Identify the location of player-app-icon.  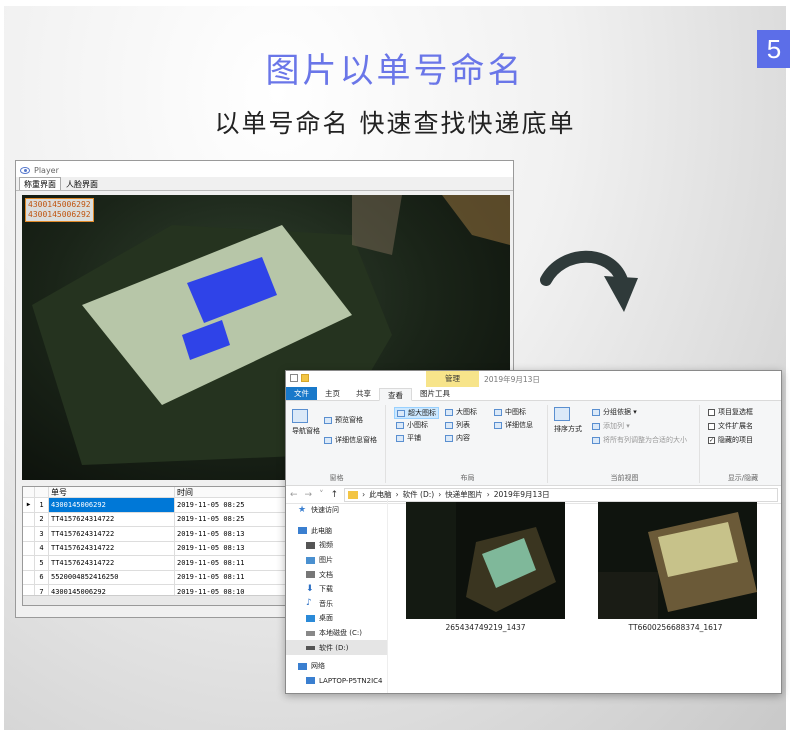
(25, 170).